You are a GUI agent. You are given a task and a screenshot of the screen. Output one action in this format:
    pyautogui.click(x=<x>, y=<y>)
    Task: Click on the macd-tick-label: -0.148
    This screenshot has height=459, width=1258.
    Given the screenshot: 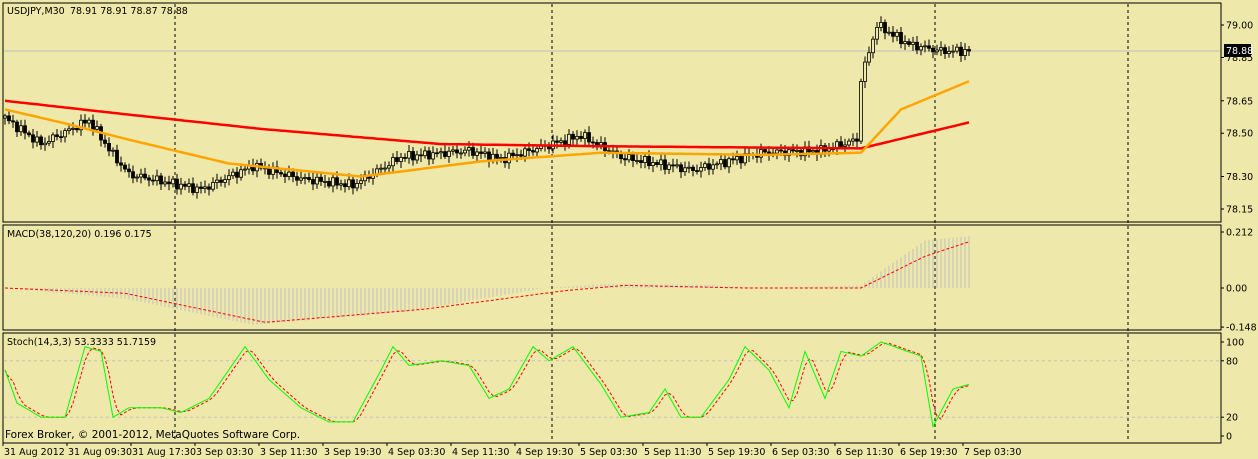 What is the action you would take?
    pyautogui.click(x=1241, y=328)
    